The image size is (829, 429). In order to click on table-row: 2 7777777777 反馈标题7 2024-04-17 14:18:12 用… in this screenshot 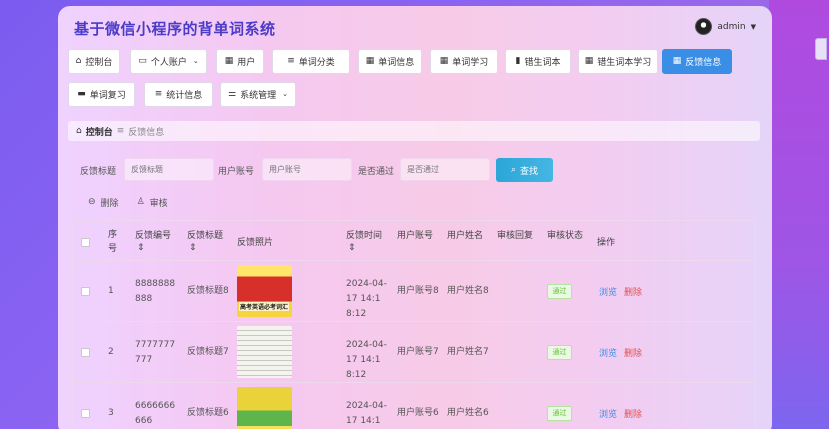, I will do `click(415, 353)`.